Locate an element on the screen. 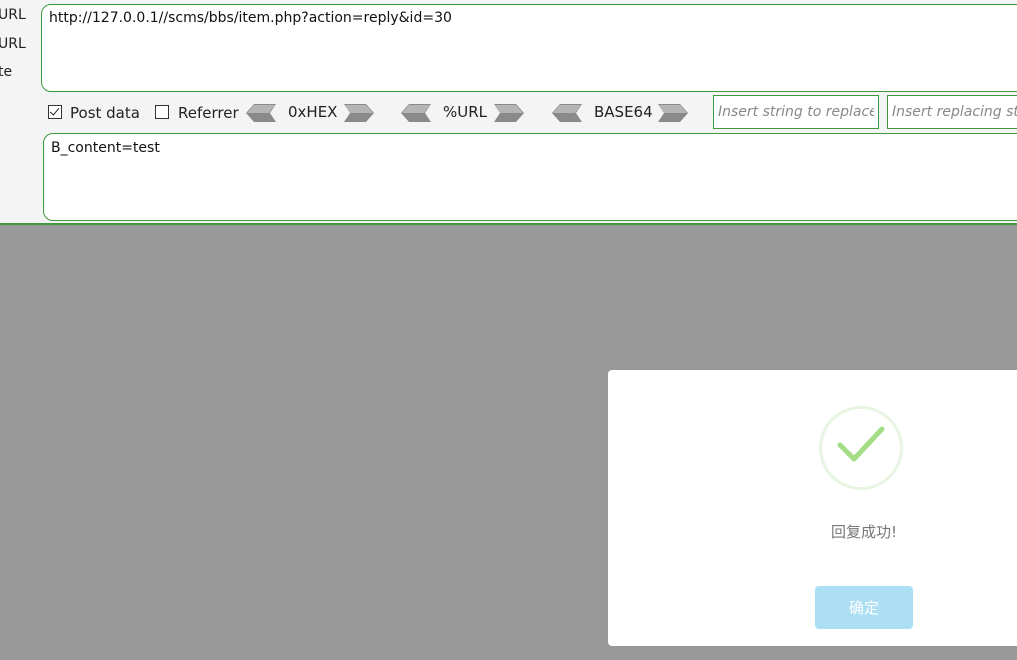 The image size is (1017, 660). url-encode-arrow-icon is located at coordinates (509, 113).